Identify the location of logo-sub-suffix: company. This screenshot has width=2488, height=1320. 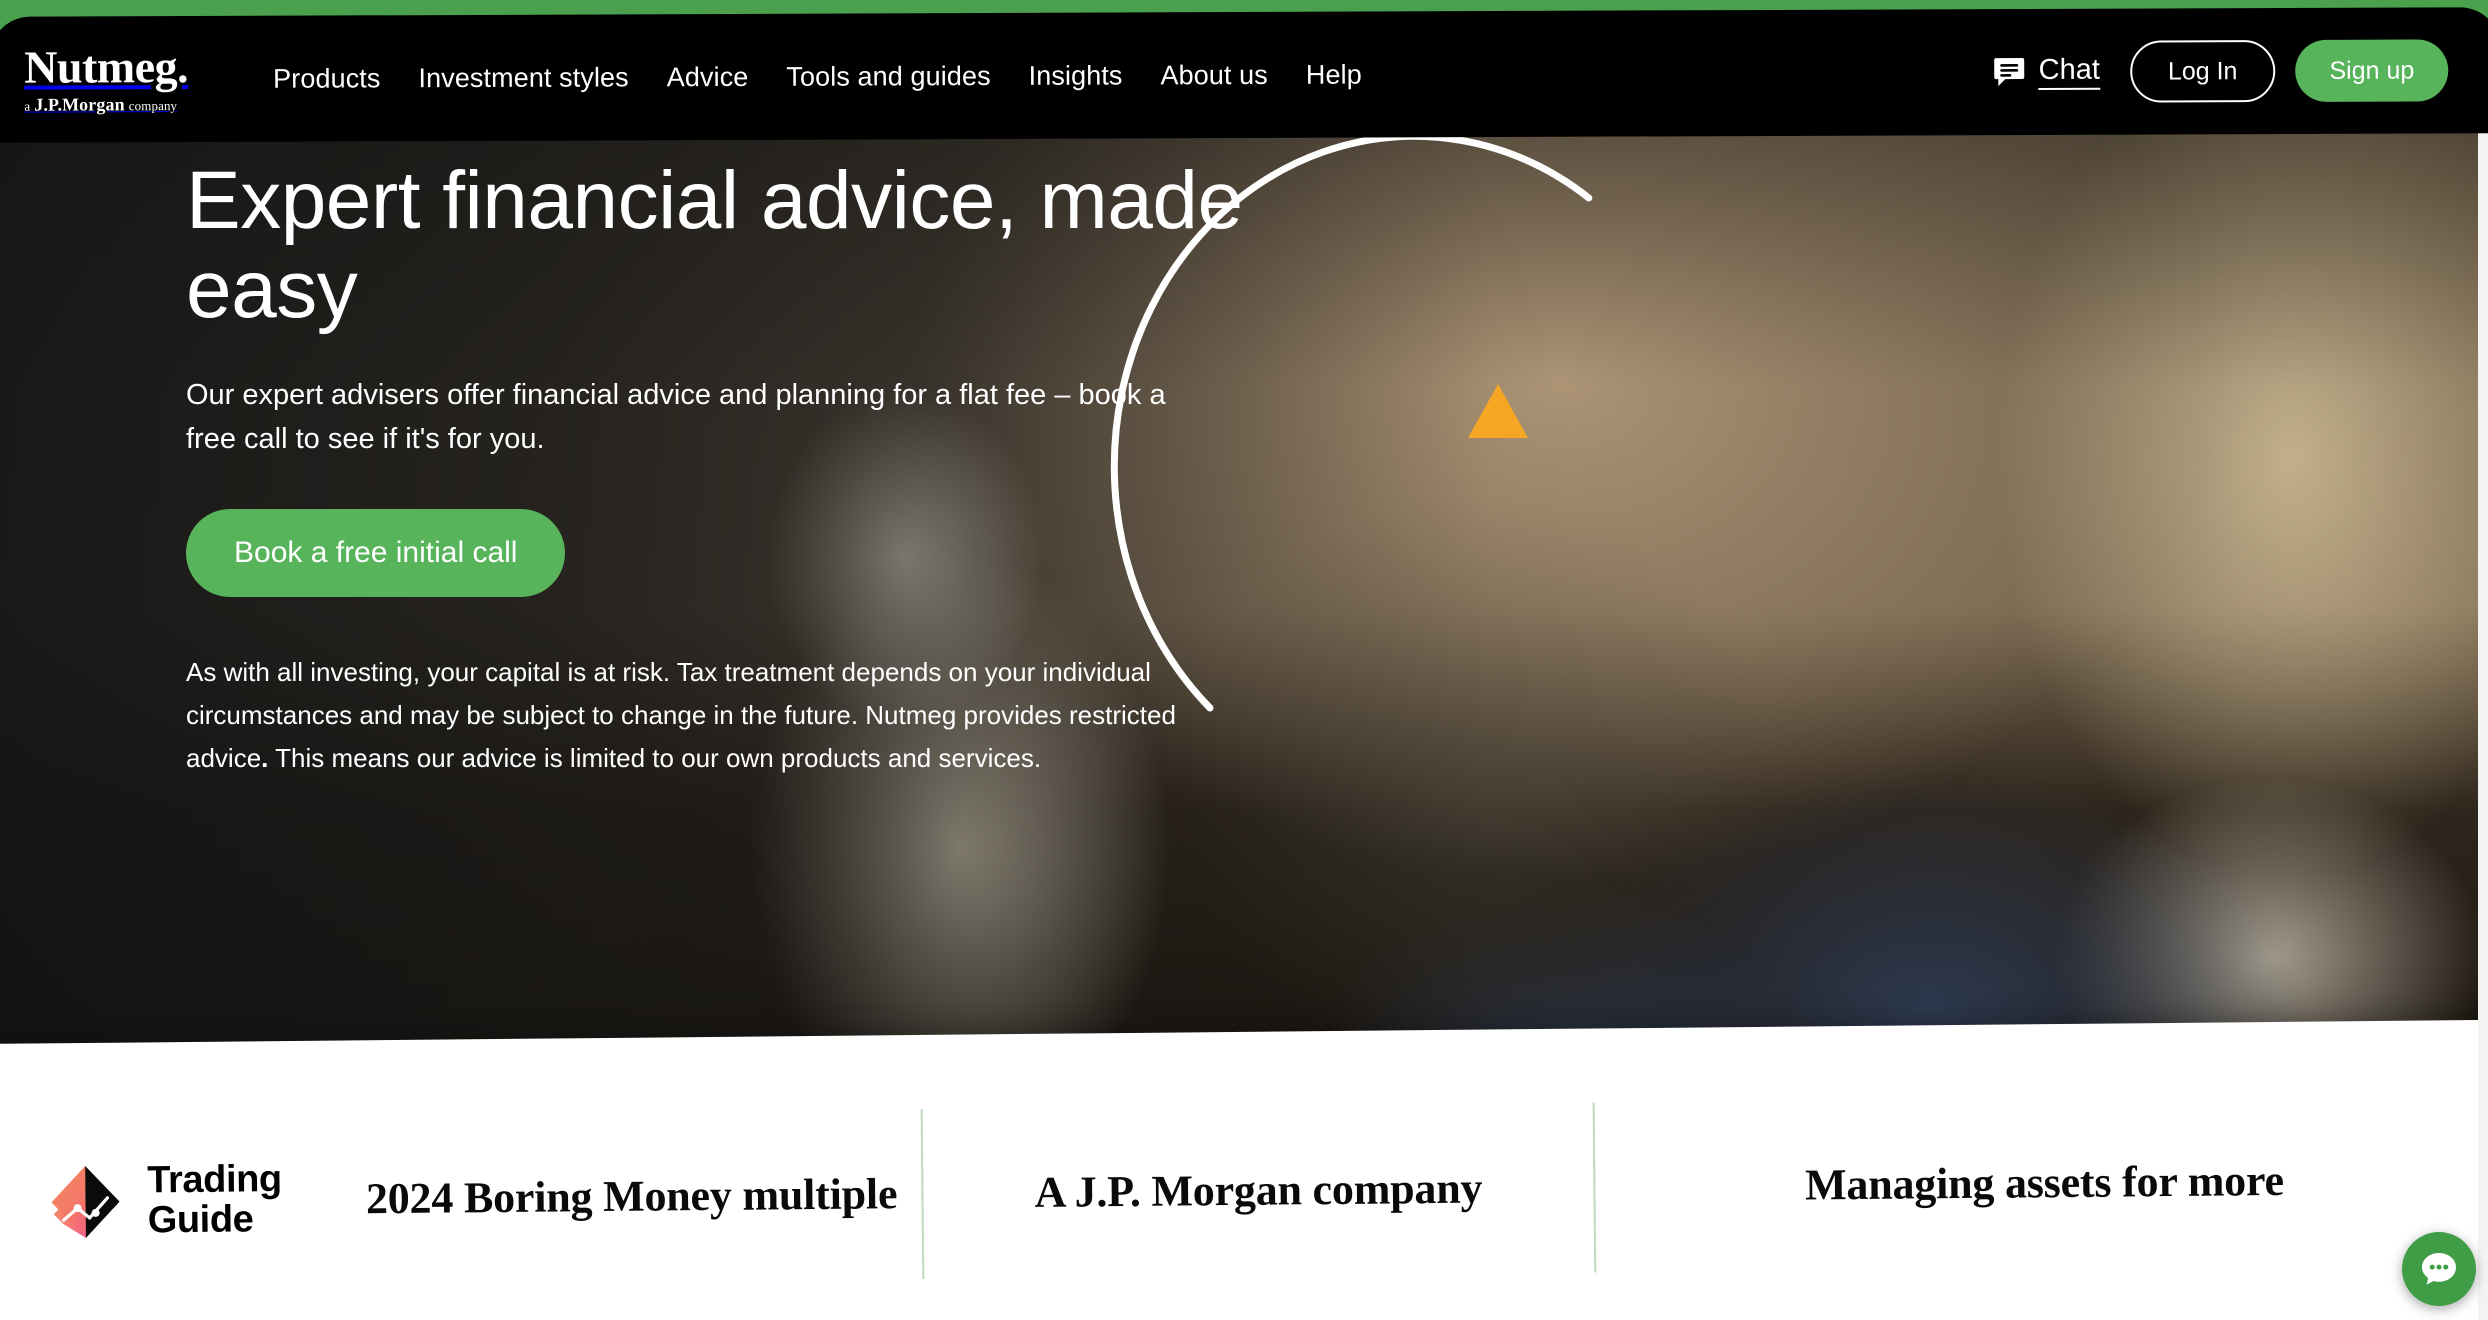
(153, 106).